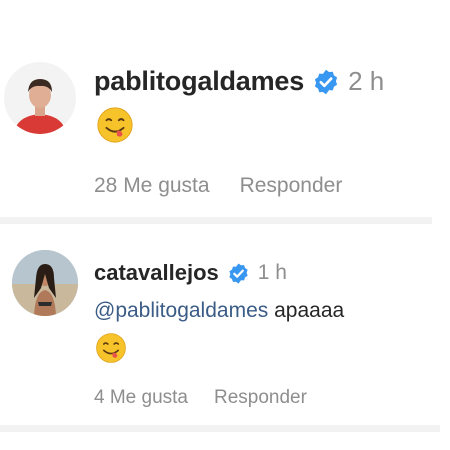 This screenshot has width=450, height=450. Describe the element at coordinates (152, 186) in the screenshot. I see `likes-count: 28 Me gusta` at that location.